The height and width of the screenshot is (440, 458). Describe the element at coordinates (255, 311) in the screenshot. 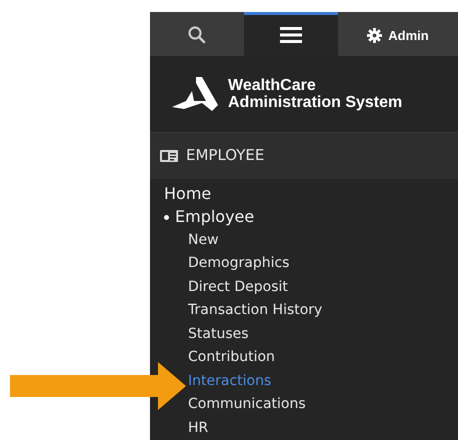

I see `nav-sublink: Transaction History` at that location.